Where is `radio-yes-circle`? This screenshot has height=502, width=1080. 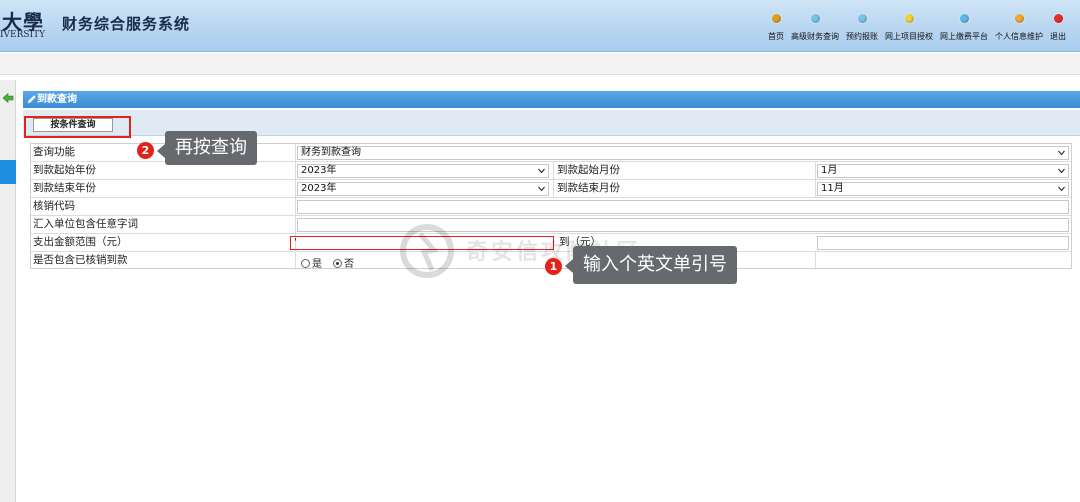 radio-yes-circle is located at coordinates (305, 263).